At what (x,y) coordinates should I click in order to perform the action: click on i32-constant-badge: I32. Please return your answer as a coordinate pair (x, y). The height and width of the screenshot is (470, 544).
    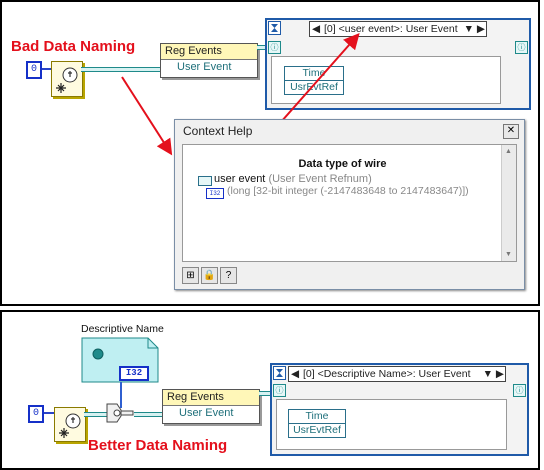
    Looking at the image, I should click on (134, 373).